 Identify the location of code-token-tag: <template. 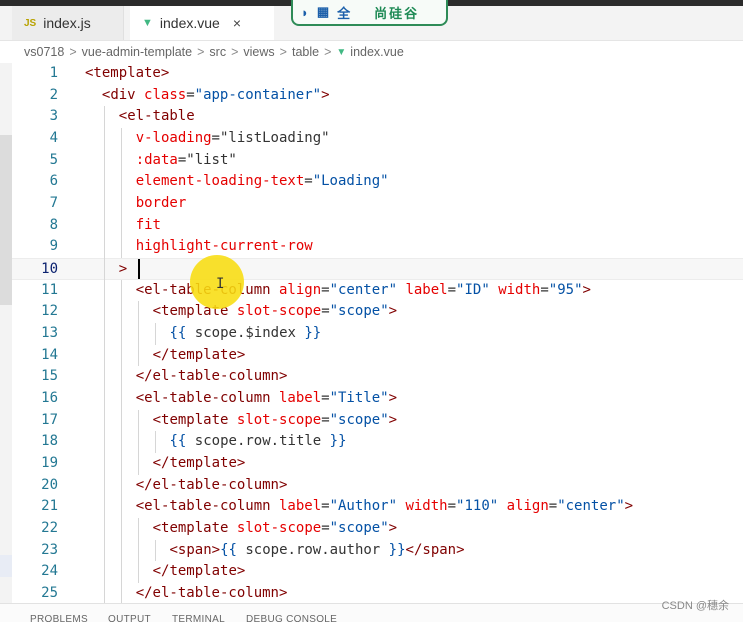
(194, 419).